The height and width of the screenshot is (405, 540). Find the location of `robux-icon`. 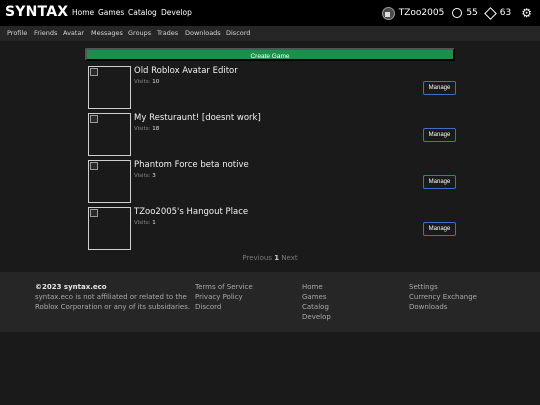

robux-icon is located at coordinates (457, 13).